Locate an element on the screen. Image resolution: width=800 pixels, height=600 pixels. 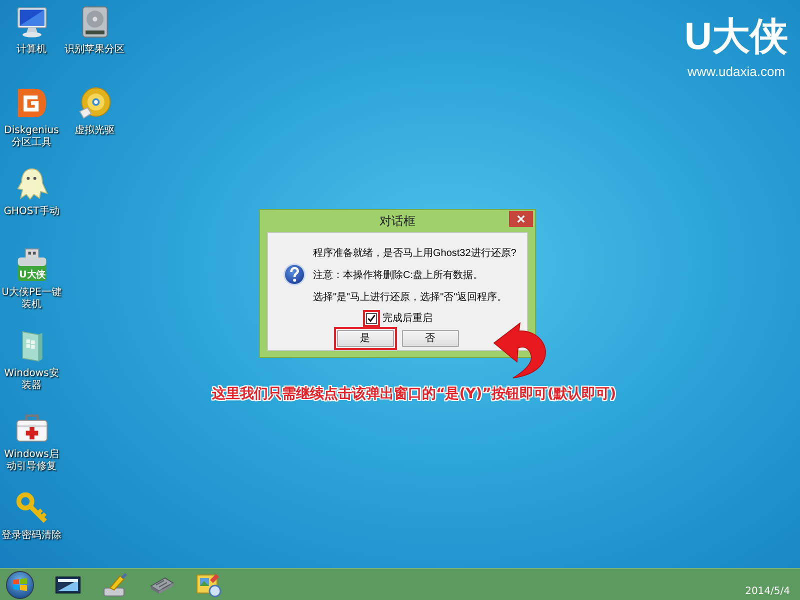
pictures-icon is located at coordinates (209, 585).